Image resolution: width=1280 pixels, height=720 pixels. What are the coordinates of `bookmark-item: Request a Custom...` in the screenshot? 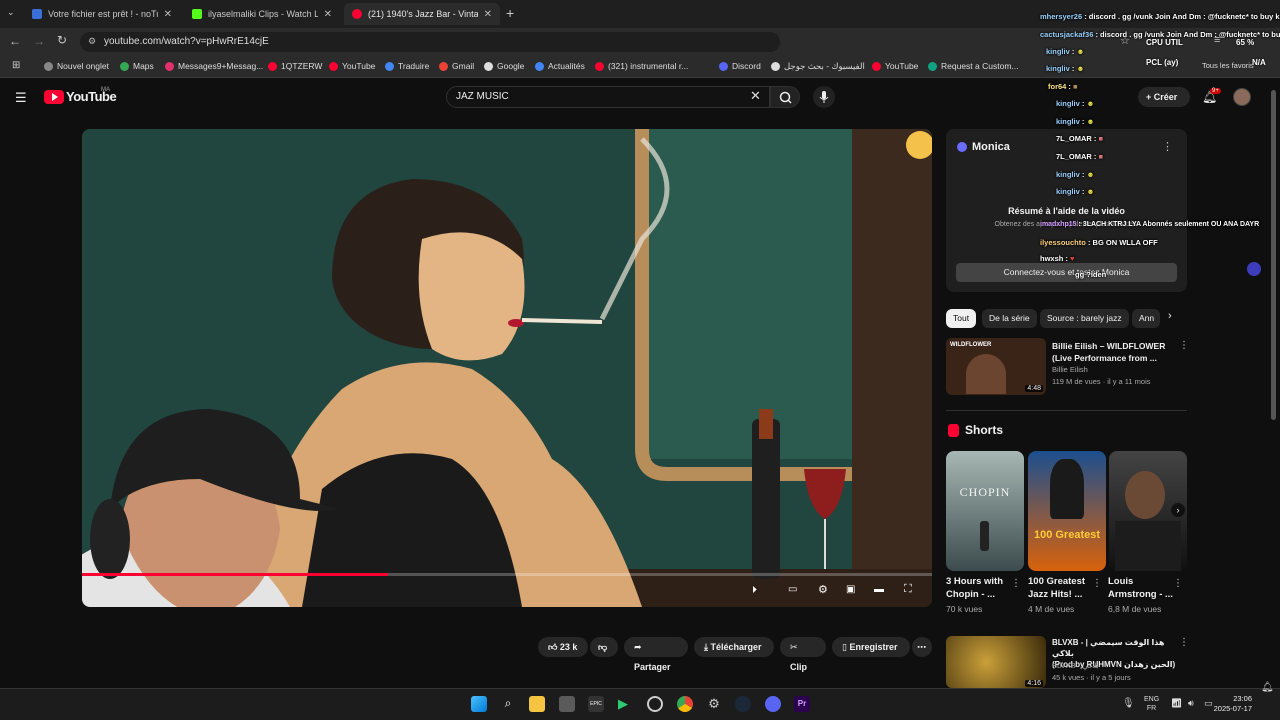 It's located at (973, 66).